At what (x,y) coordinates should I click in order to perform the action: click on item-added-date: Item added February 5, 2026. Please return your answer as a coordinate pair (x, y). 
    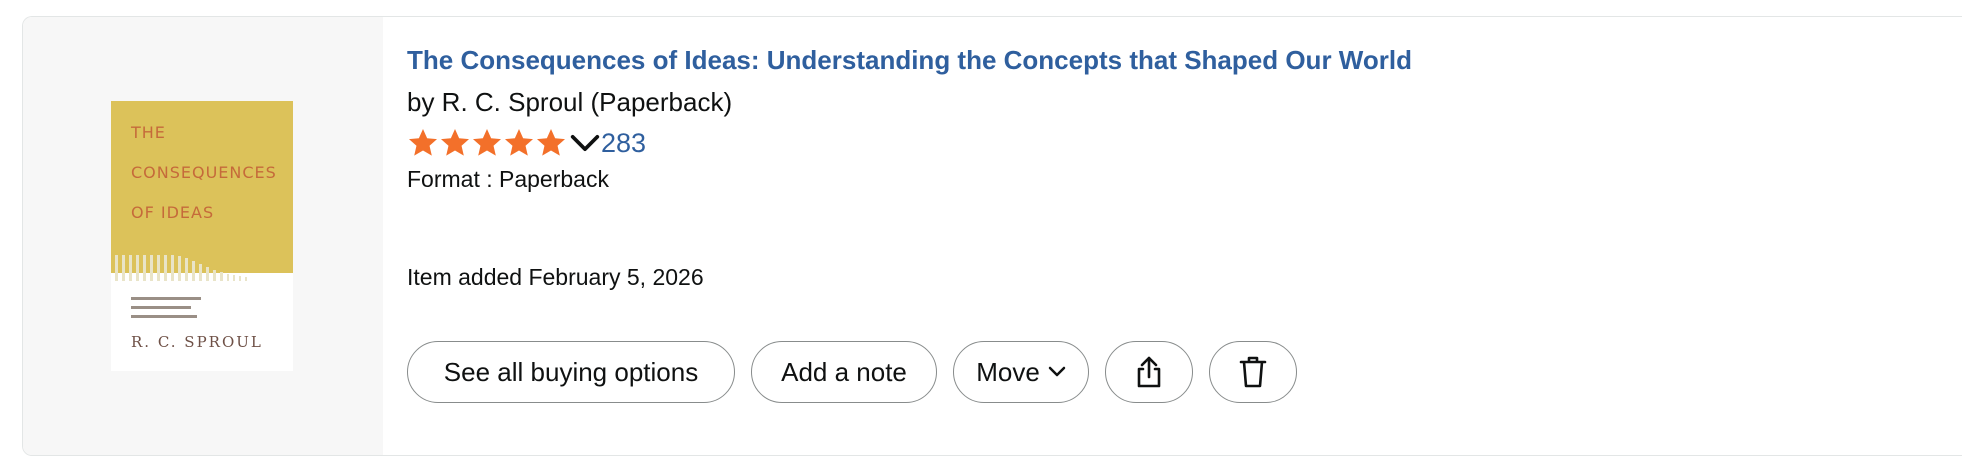
    Looking at the image, I should click on (555, 277).